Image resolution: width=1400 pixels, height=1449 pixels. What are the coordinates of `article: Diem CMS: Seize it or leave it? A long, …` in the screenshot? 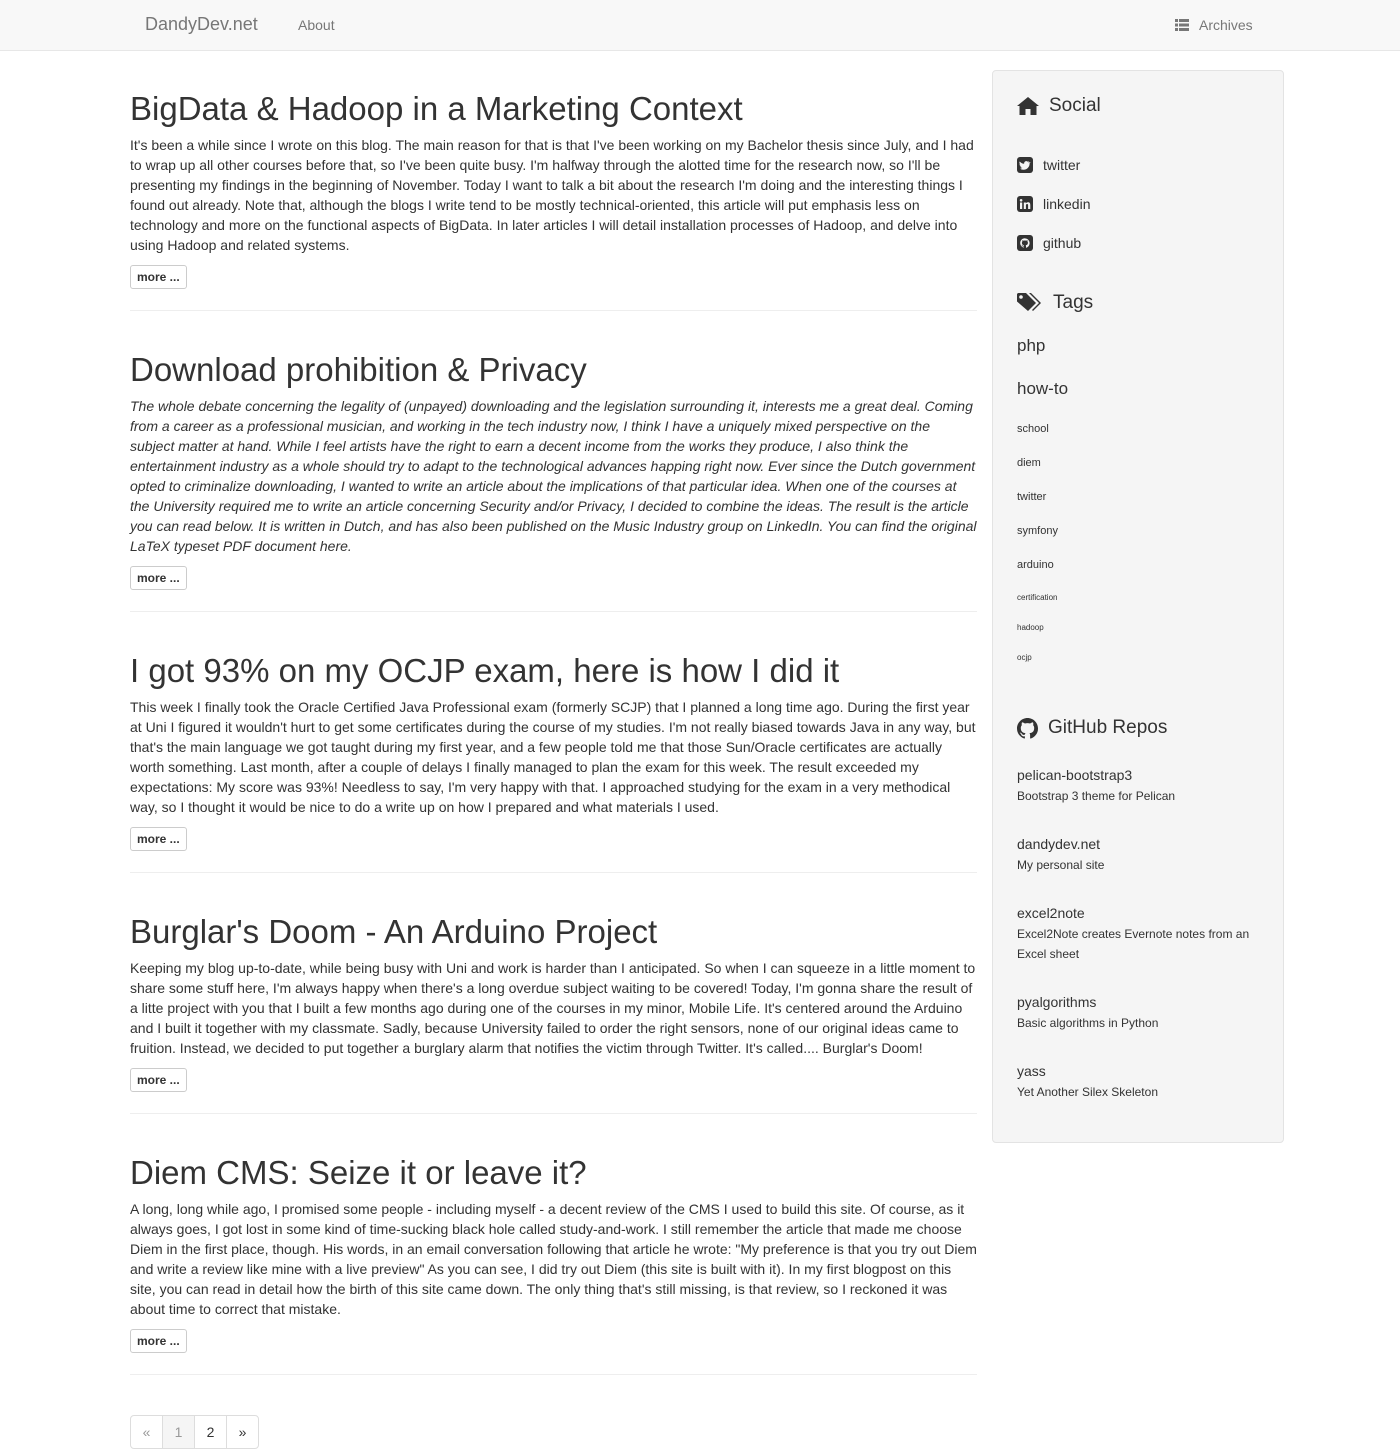 It's located at (553, 1244).